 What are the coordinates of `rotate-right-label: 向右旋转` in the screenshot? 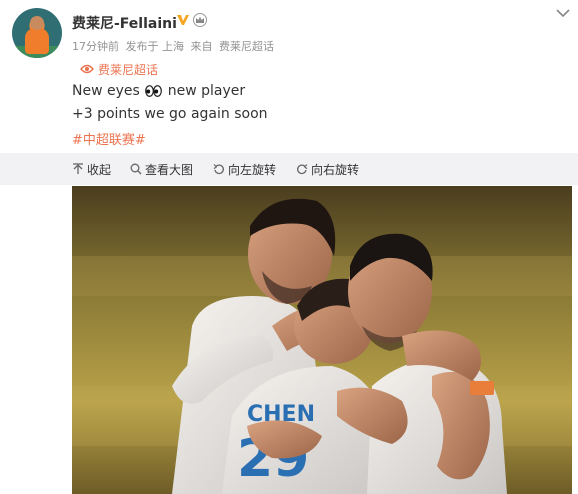 It's located at (335, 169).